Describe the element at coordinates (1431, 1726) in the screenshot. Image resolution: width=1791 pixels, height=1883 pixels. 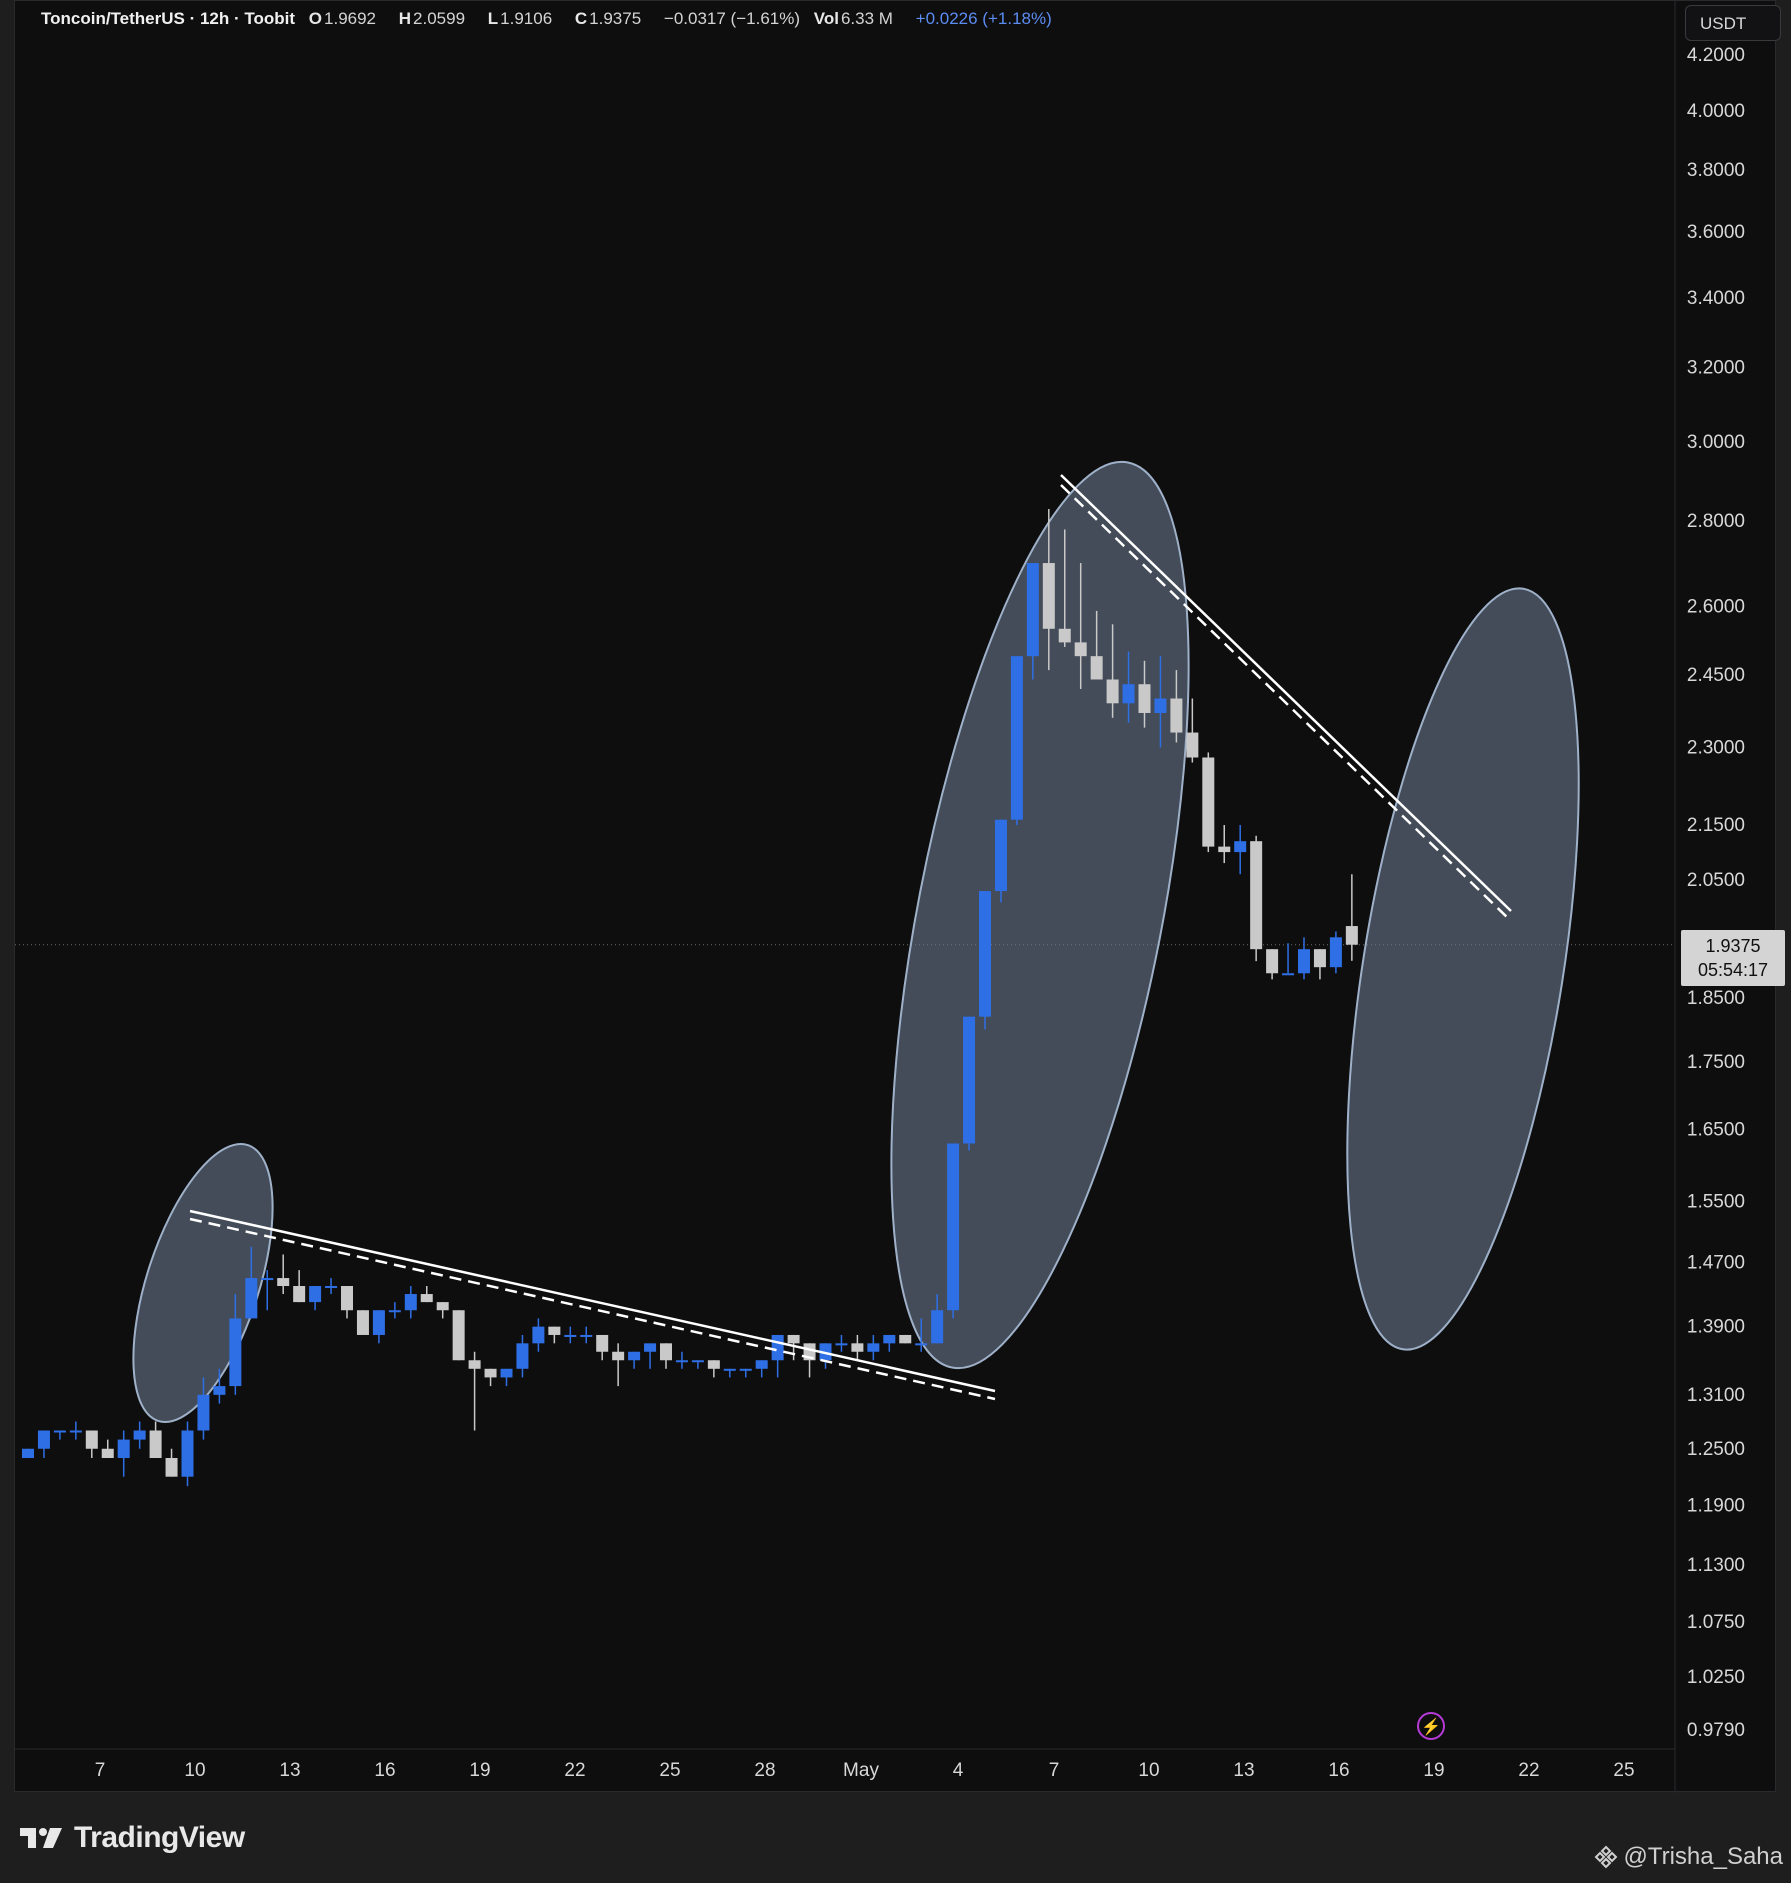
I see `lightning-icon: ⚡` at that location.